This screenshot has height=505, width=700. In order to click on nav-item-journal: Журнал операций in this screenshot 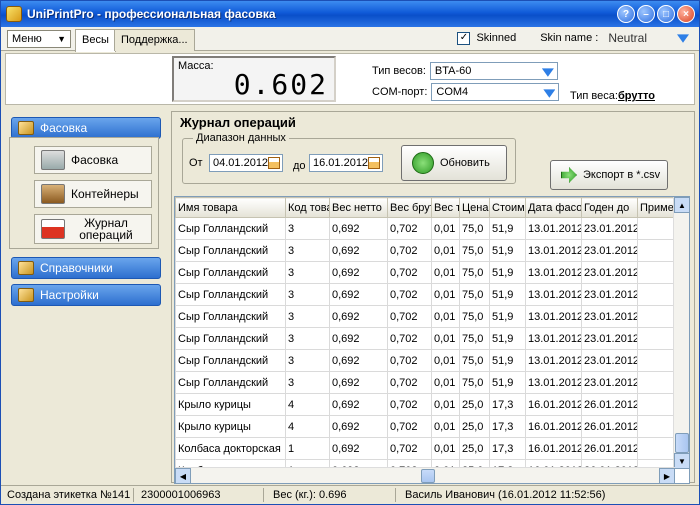, I will do `click(93, 229)`.